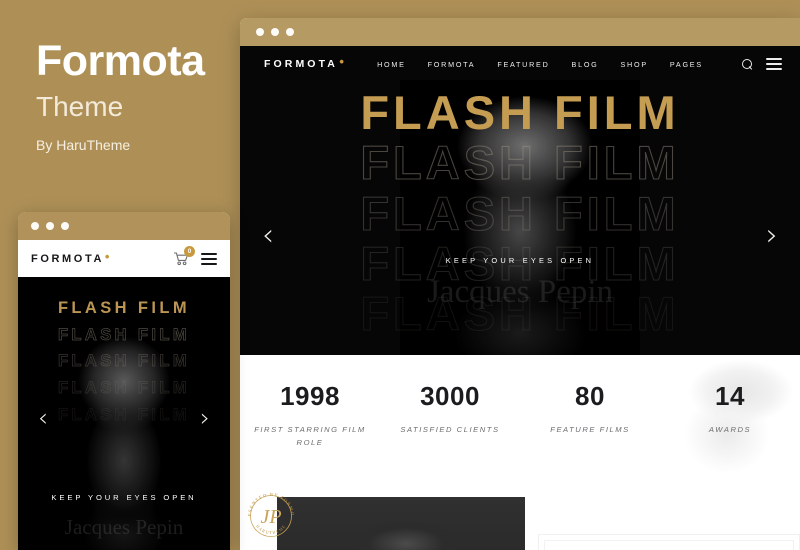  Describe the element at coordinates (124, 308) in the screenshot. I see `mobile-hero-headline: FLASH FILM` at that location.